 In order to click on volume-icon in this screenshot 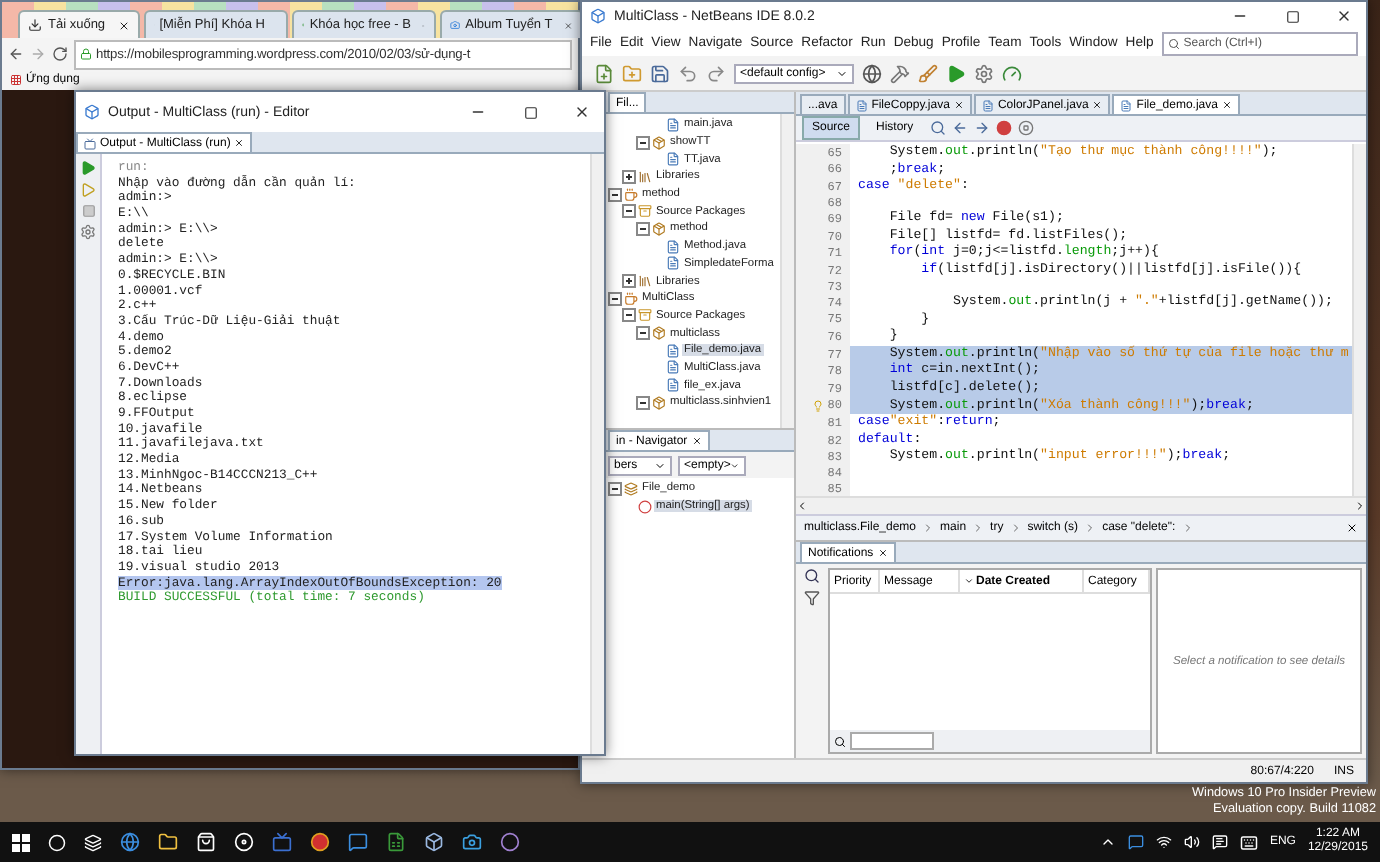, I will do `click(1191, 842)`.